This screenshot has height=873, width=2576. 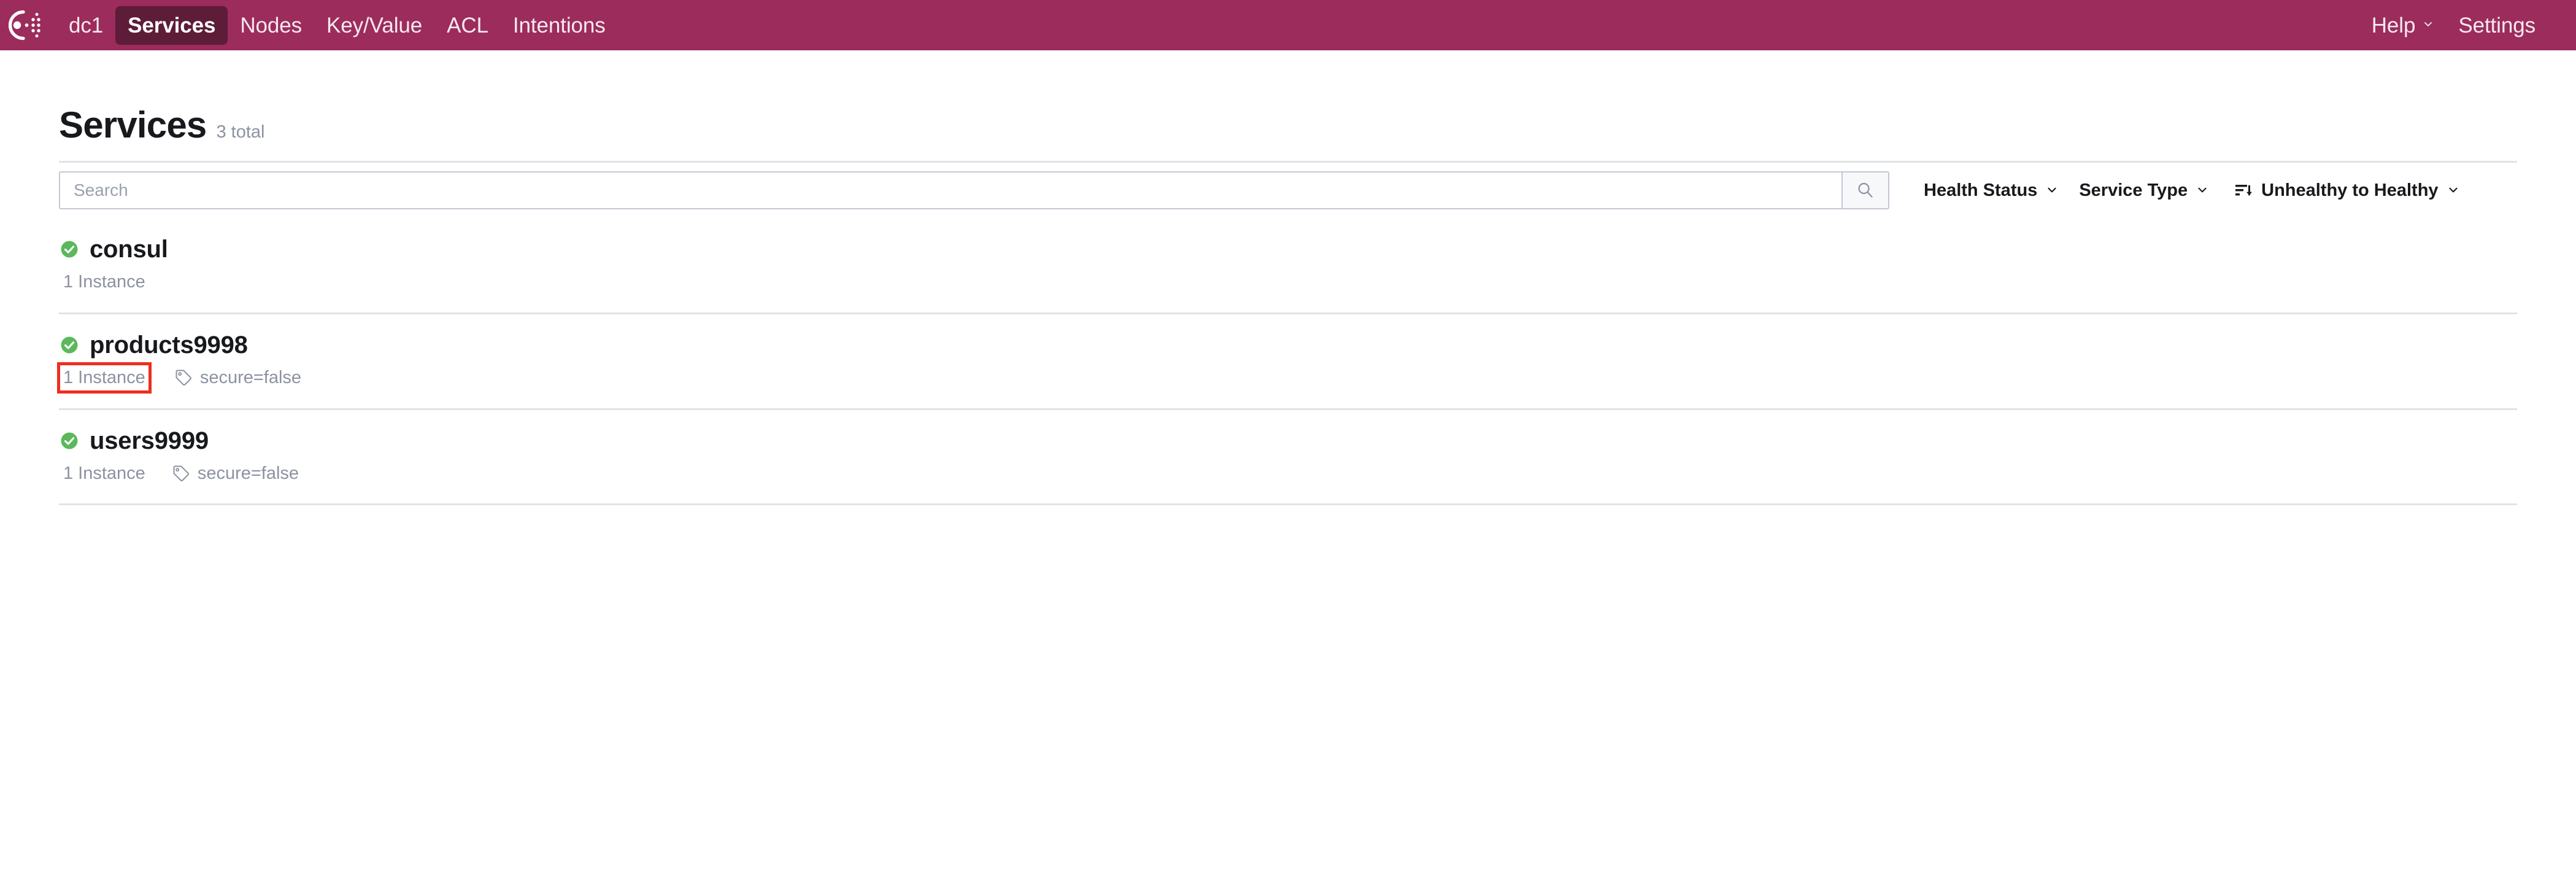 I want to click on nav-item-services-label: Services, so click(x=172, y=25).